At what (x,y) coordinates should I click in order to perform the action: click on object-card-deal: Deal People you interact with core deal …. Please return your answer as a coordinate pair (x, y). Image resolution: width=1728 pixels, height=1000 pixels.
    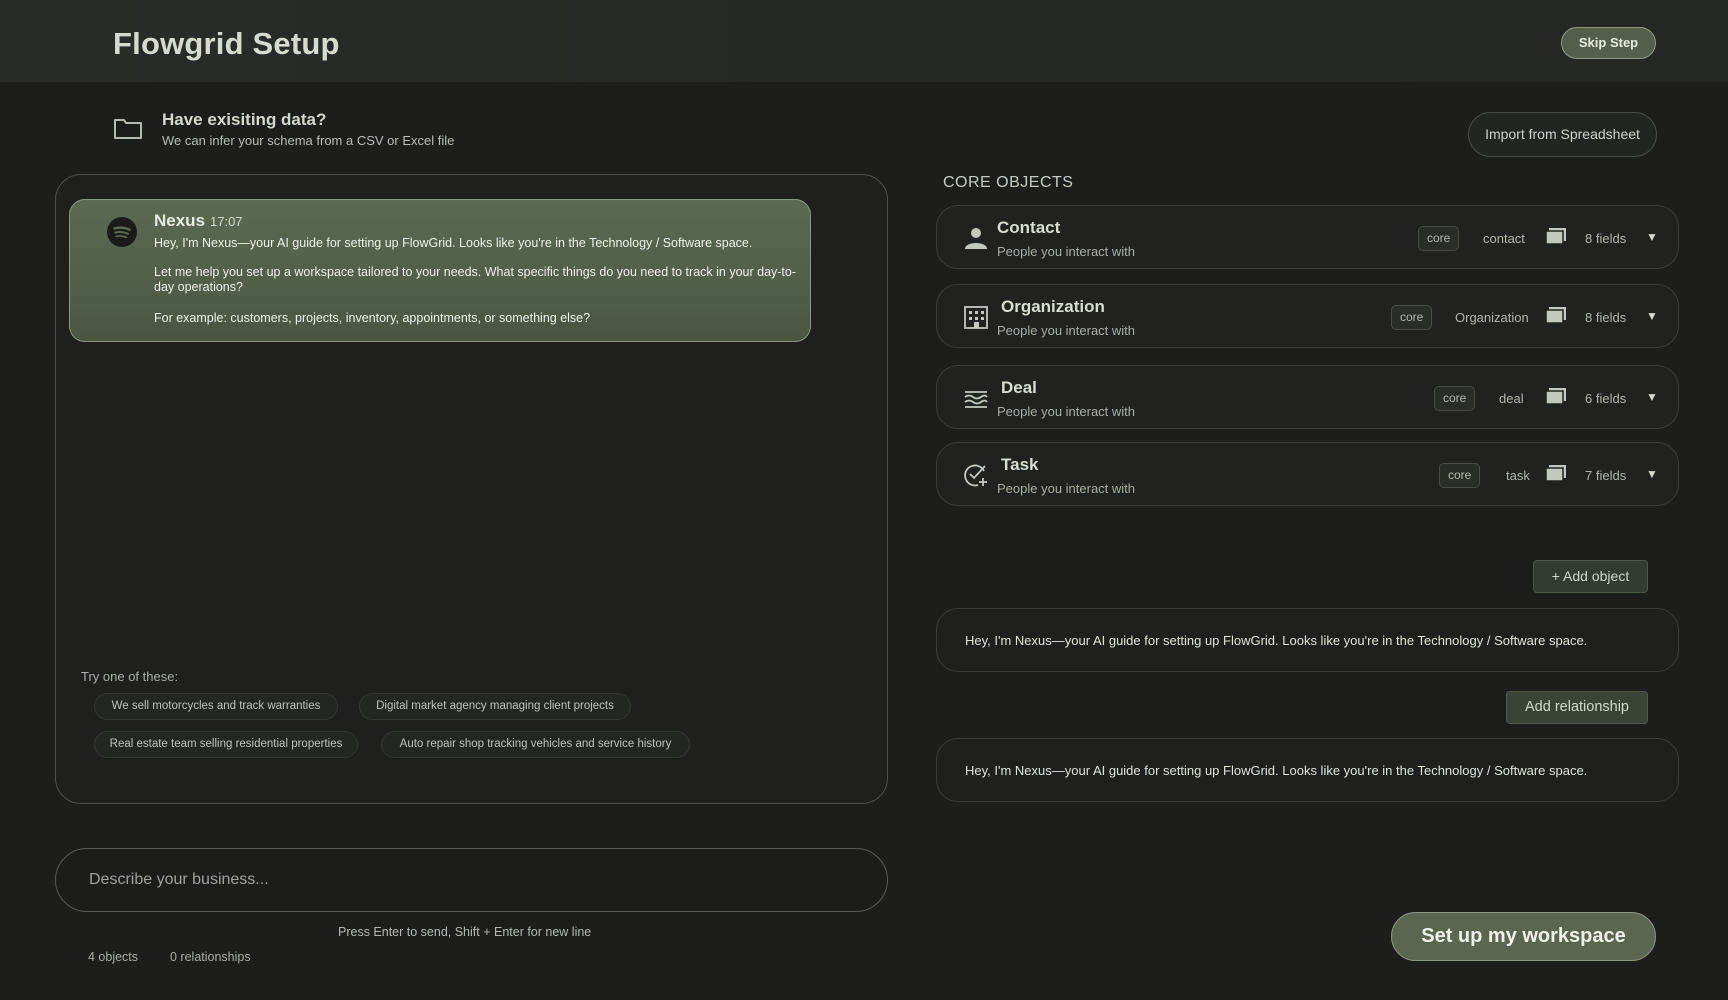
    Looking at the image, I should click on (1307, 397).